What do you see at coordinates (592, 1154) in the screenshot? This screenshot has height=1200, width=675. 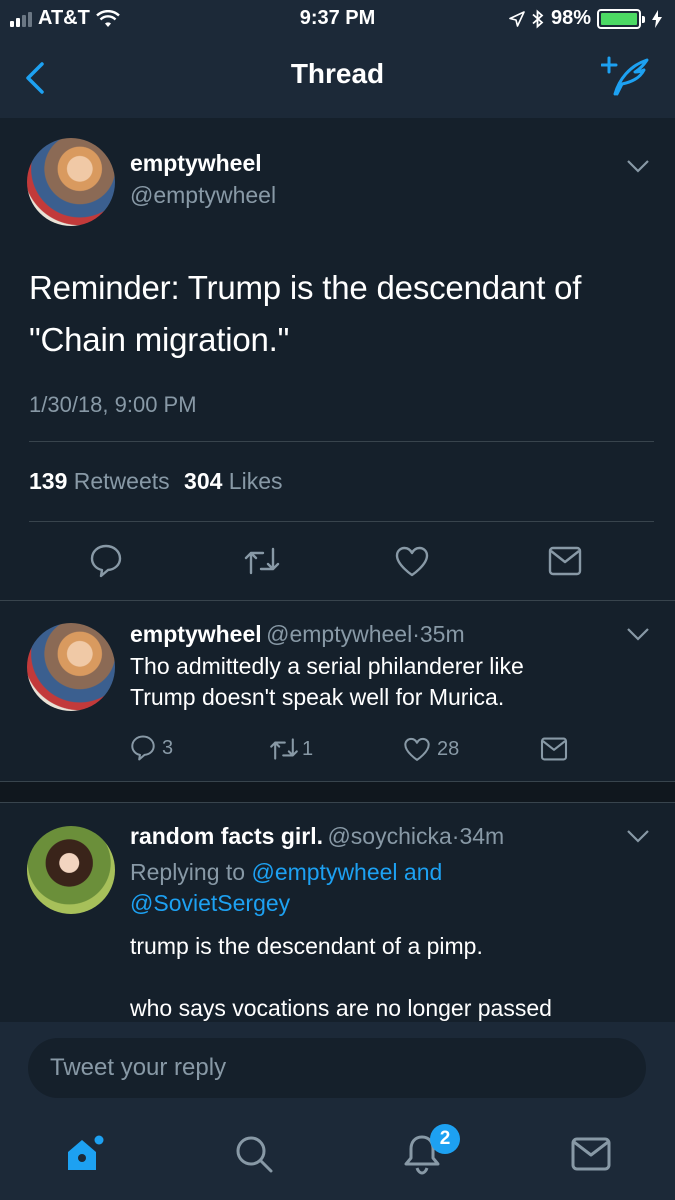 I see `messages-icon` at bounding box center [592, 1154].